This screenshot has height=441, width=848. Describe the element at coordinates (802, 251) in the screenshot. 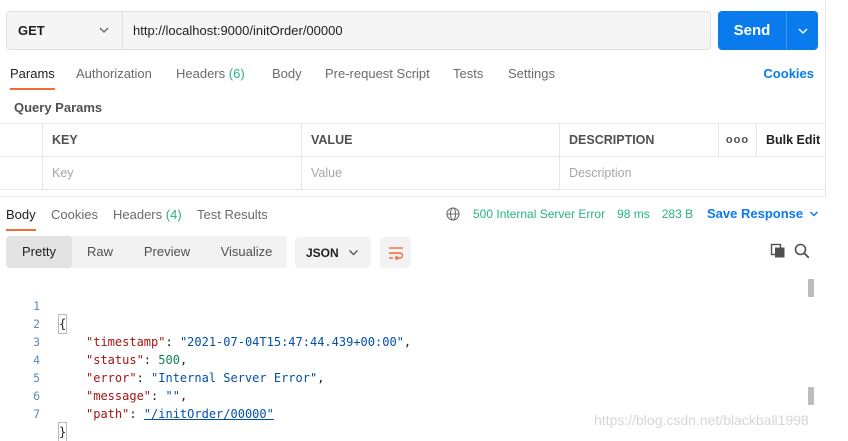

I see `search-icon` at that location.